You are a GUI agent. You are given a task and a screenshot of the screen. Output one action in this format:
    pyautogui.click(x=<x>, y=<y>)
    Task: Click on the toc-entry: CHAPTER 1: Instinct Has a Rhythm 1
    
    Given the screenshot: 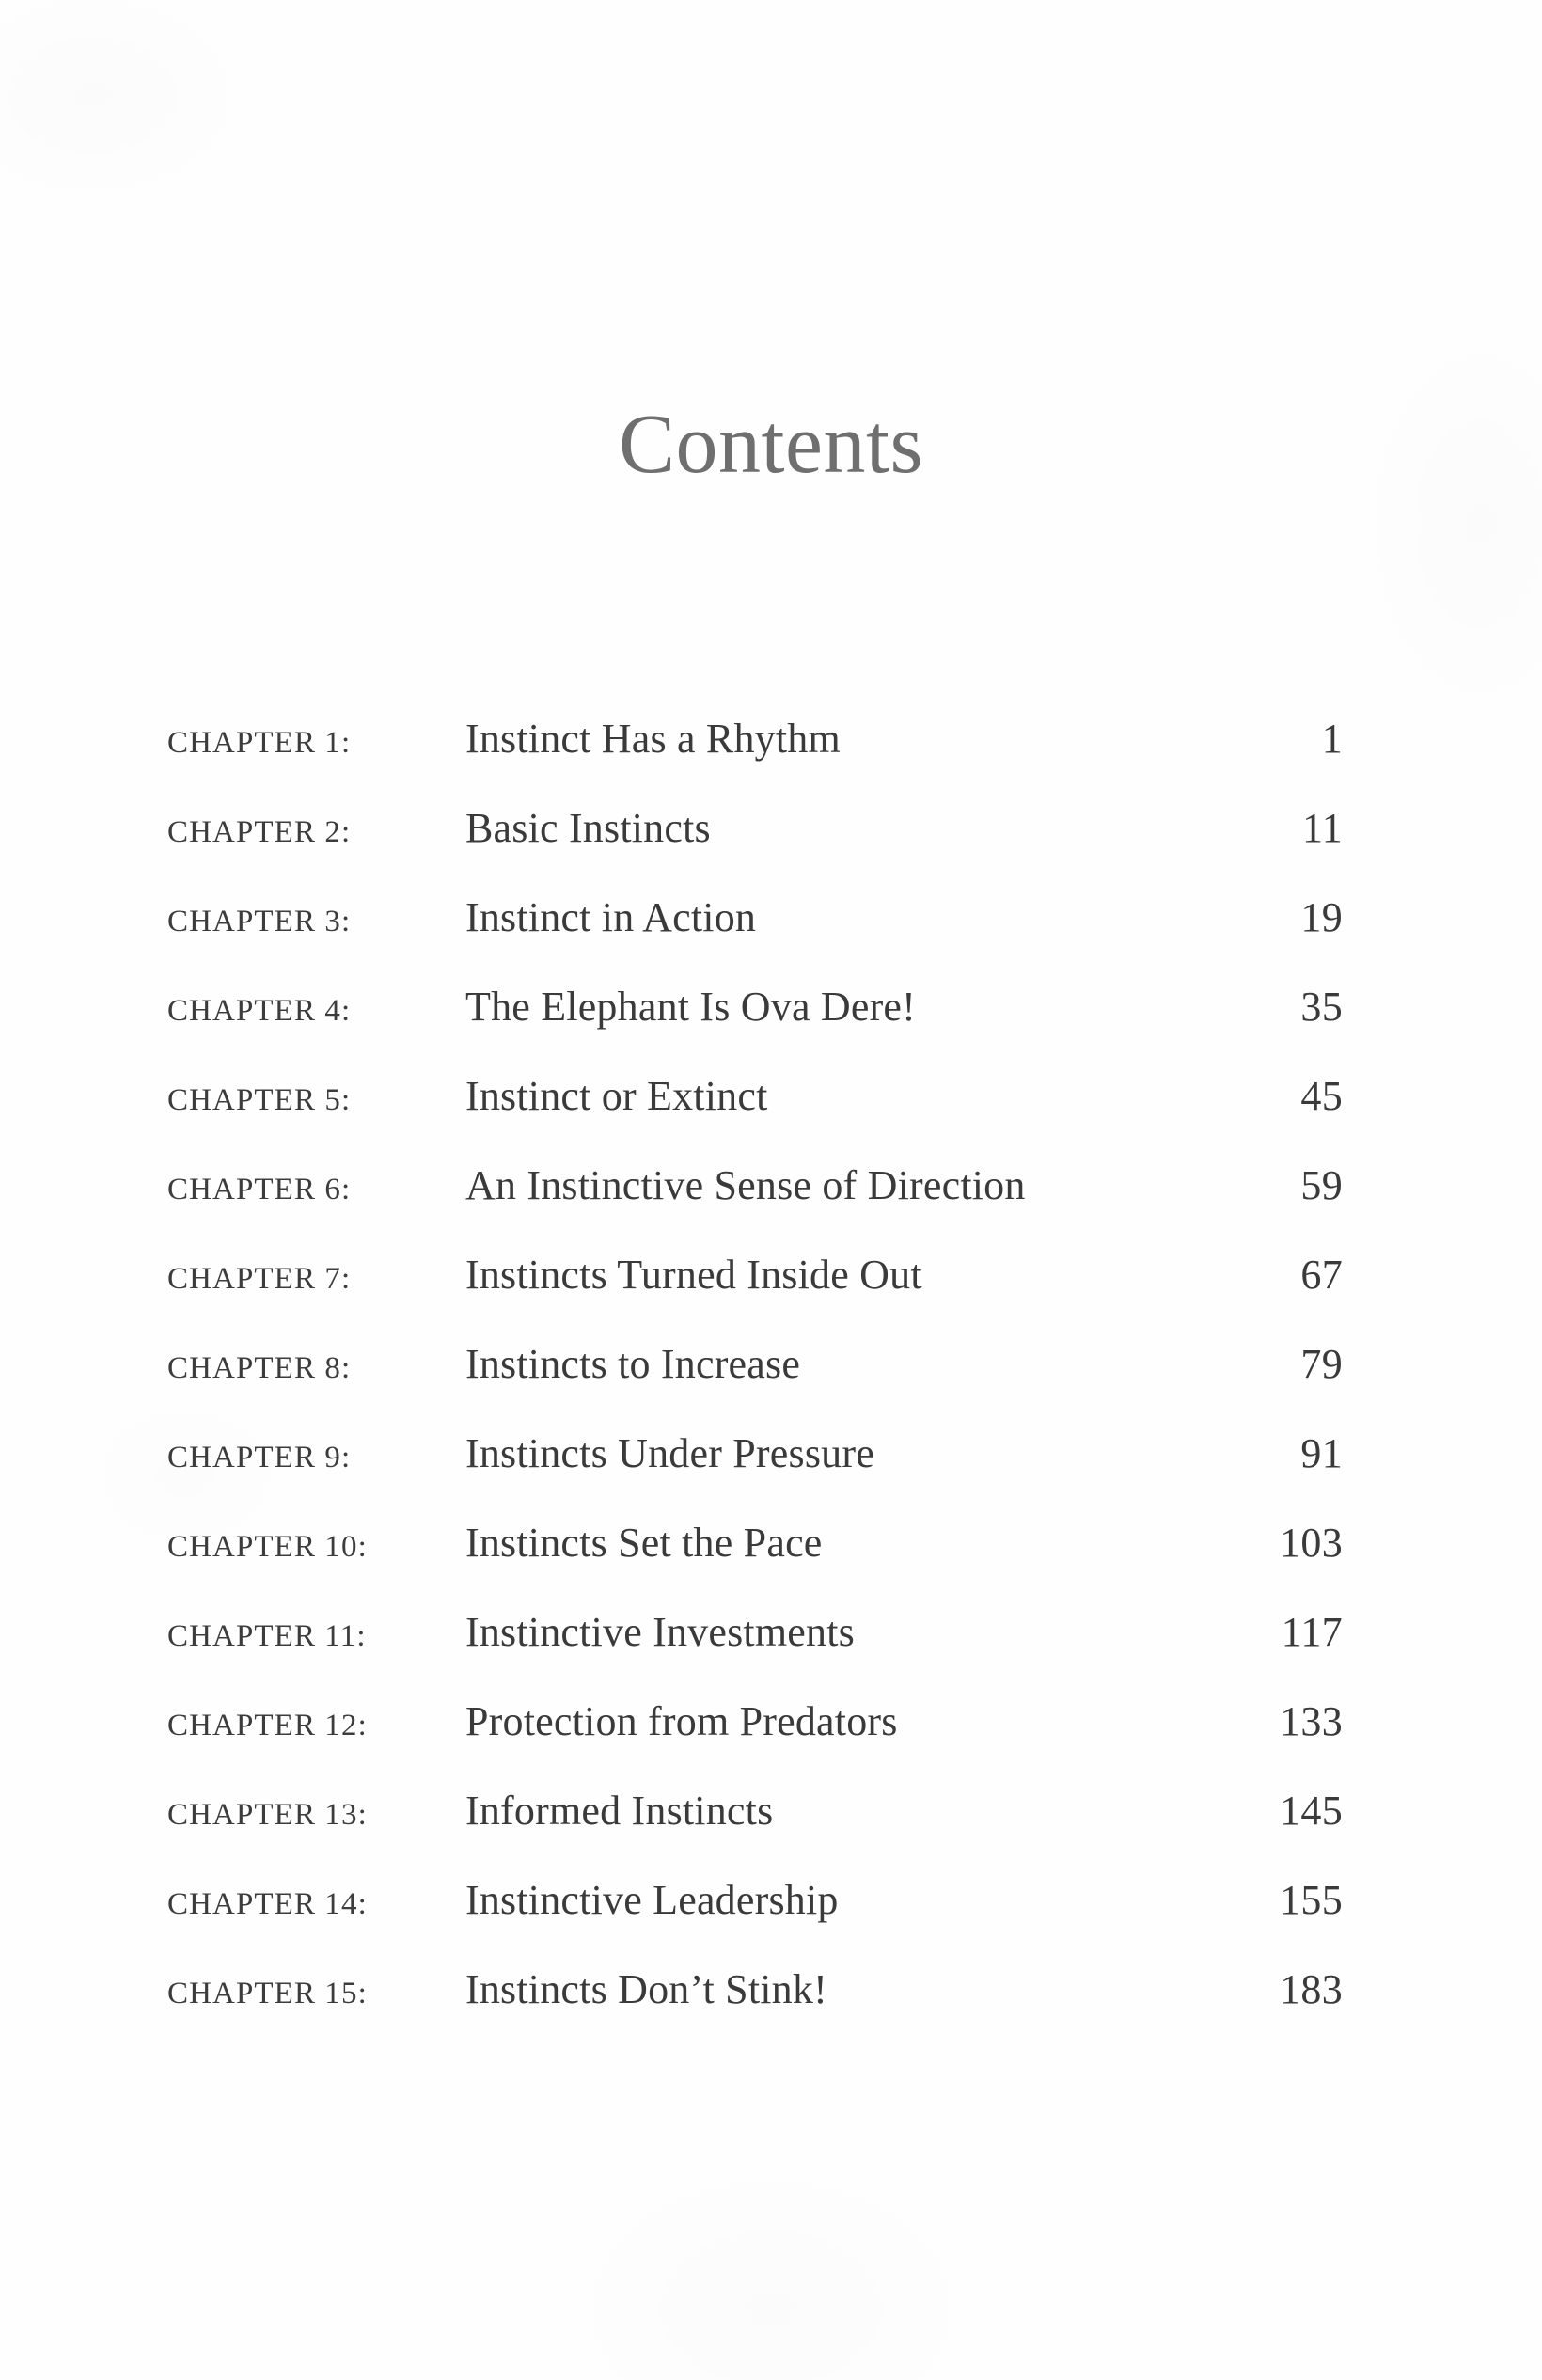 What is the action you would take?
    pyautogui.click(x=755, y=759)
    